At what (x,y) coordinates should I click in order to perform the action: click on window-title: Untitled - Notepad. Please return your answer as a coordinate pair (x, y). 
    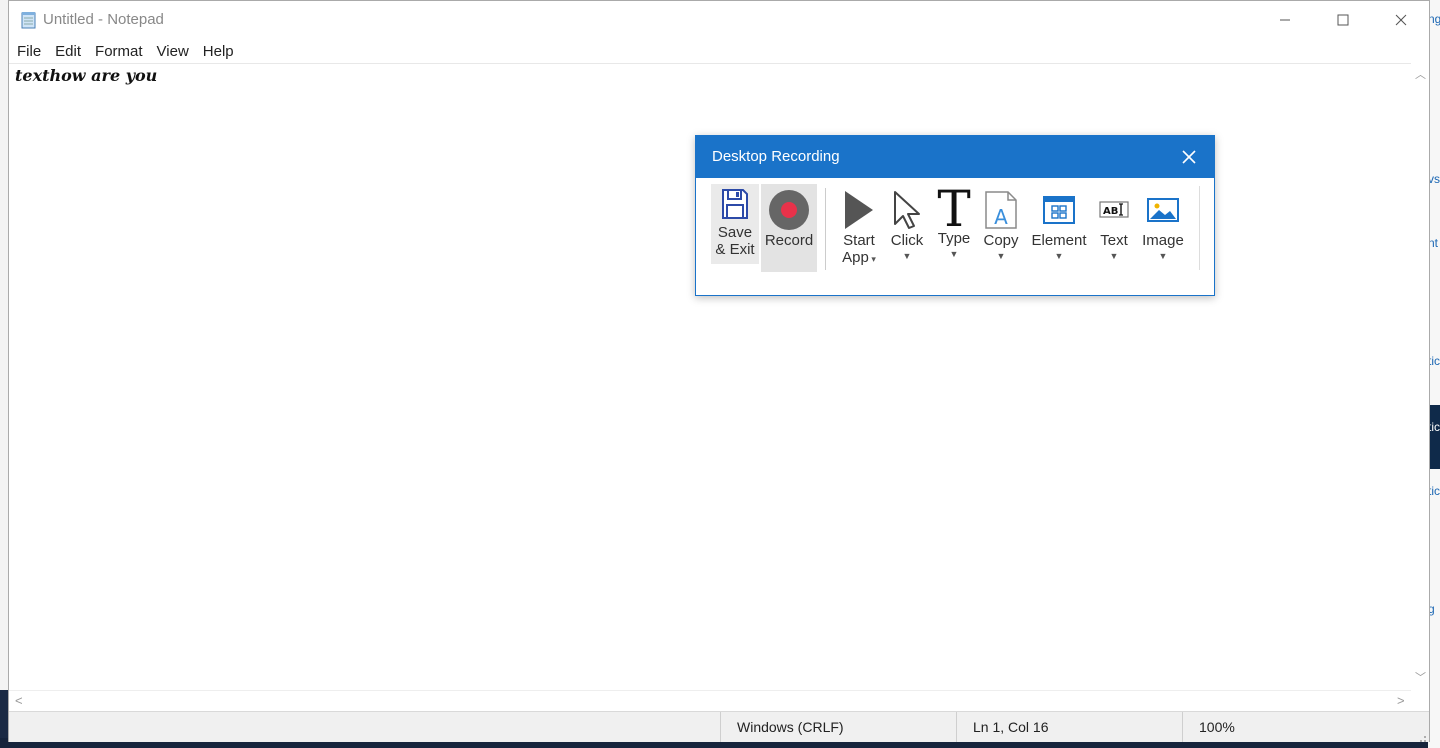
    Looking at the image, I should click on (103, 19).